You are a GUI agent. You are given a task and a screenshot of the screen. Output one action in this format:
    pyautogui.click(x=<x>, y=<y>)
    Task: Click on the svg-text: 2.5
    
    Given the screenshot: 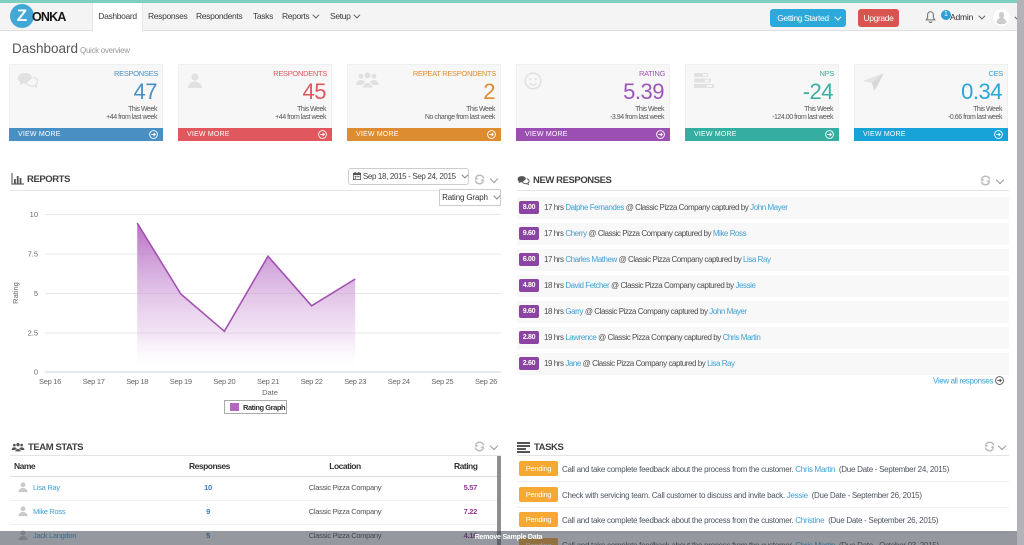 What is the action you would take?
    pyautogui.click(x=33, y=333)
    